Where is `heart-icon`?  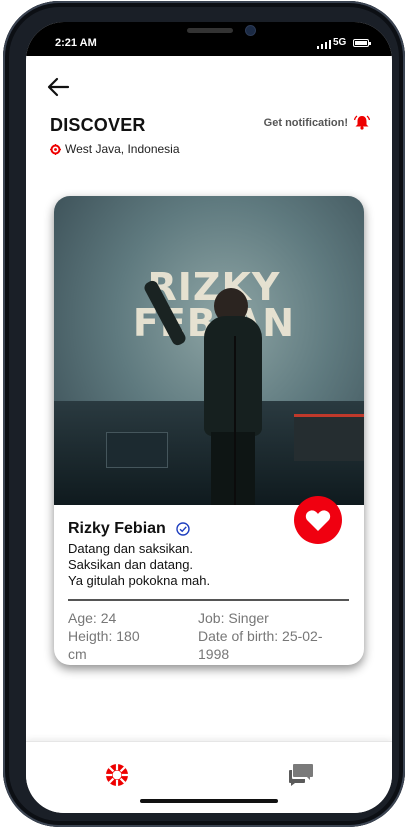
heart-icon is located at coordinates (318, 520).